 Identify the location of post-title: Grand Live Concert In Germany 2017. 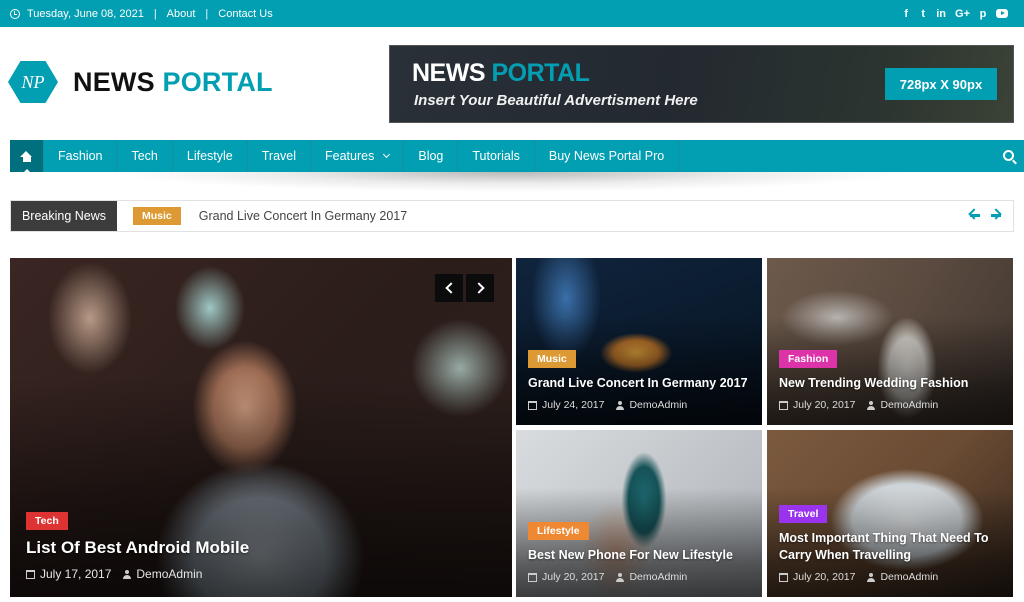
(640, 383).